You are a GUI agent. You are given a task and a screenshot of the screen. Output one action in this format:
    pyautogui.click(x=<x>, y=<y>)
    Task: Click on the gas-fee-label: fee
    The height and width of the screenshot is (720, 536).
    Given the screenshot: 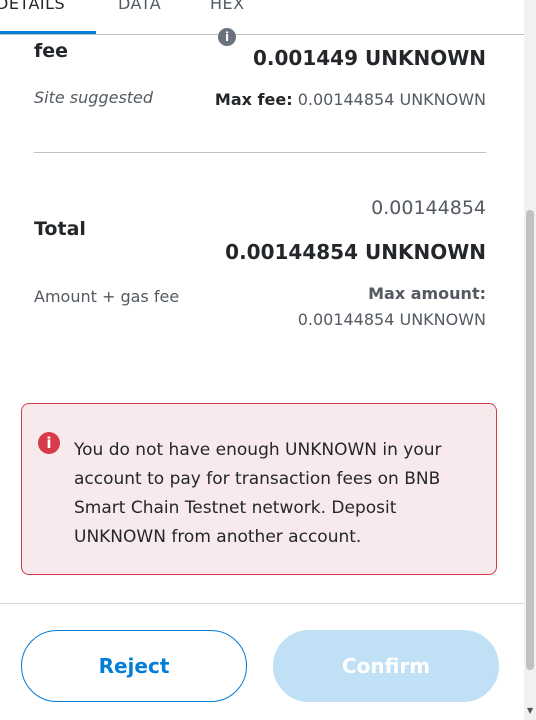 What is the action you would take?
    pyautogui.click(x=51, y=51)
    